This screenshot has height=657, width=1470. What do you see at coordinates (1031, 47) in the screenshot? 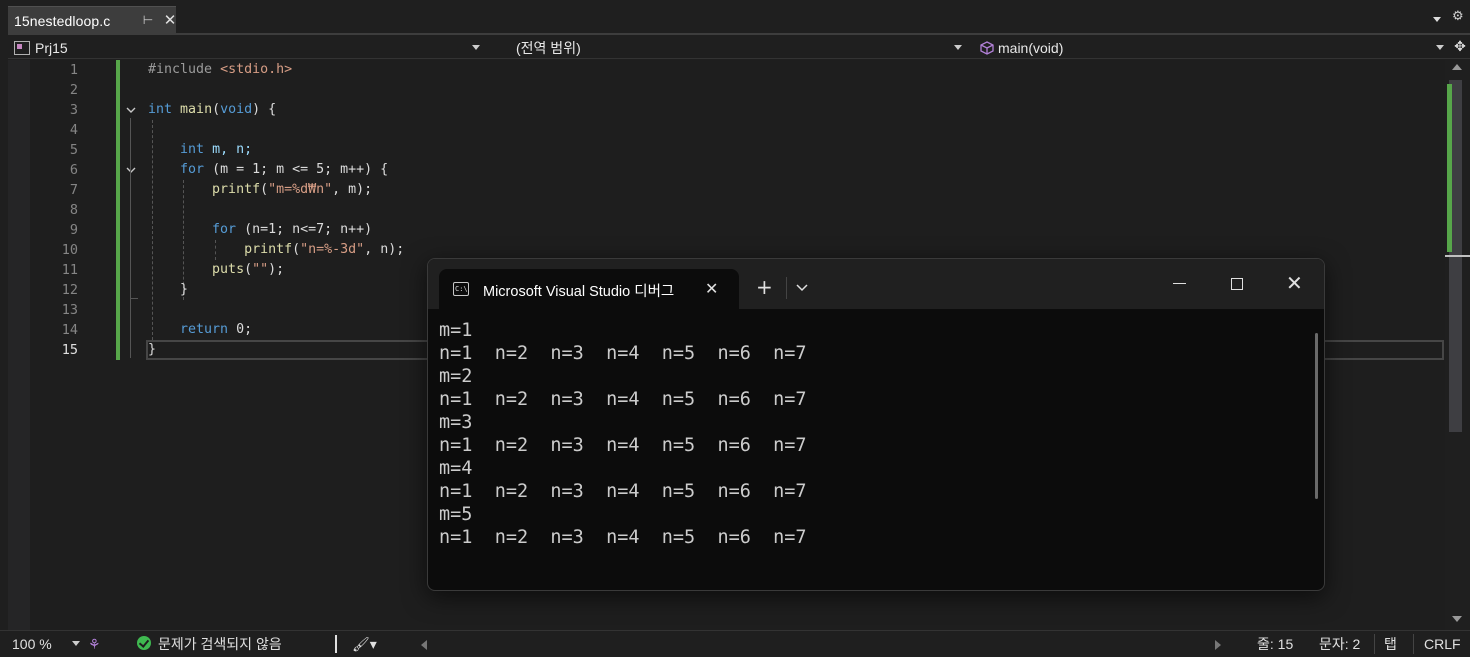
I see `function-name: main(void)` at bounding box center [1031, 47].